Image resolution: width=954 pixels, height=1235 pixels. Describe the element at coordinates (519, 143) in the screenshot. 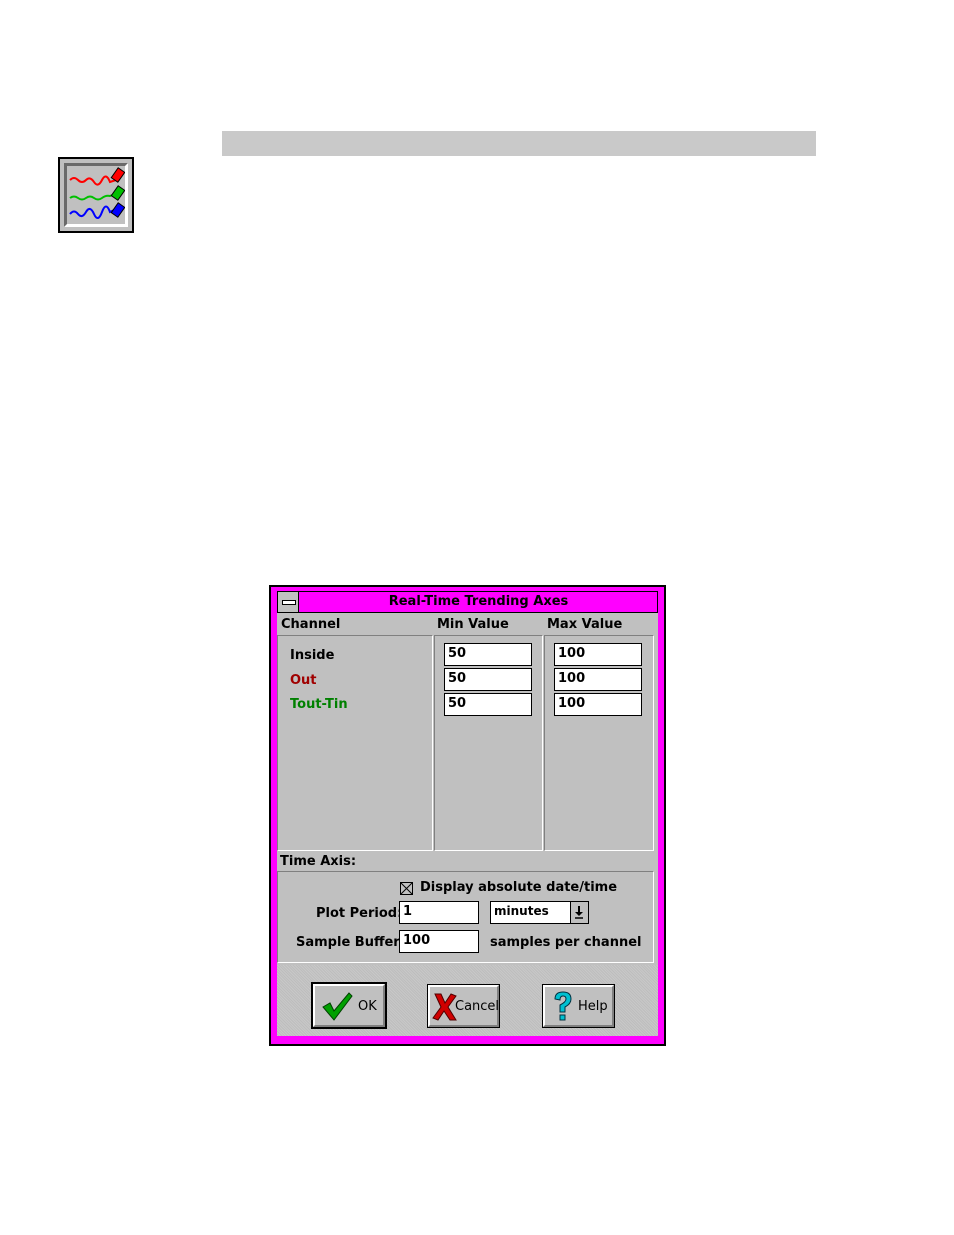

I see `top-gray-band` at that location.